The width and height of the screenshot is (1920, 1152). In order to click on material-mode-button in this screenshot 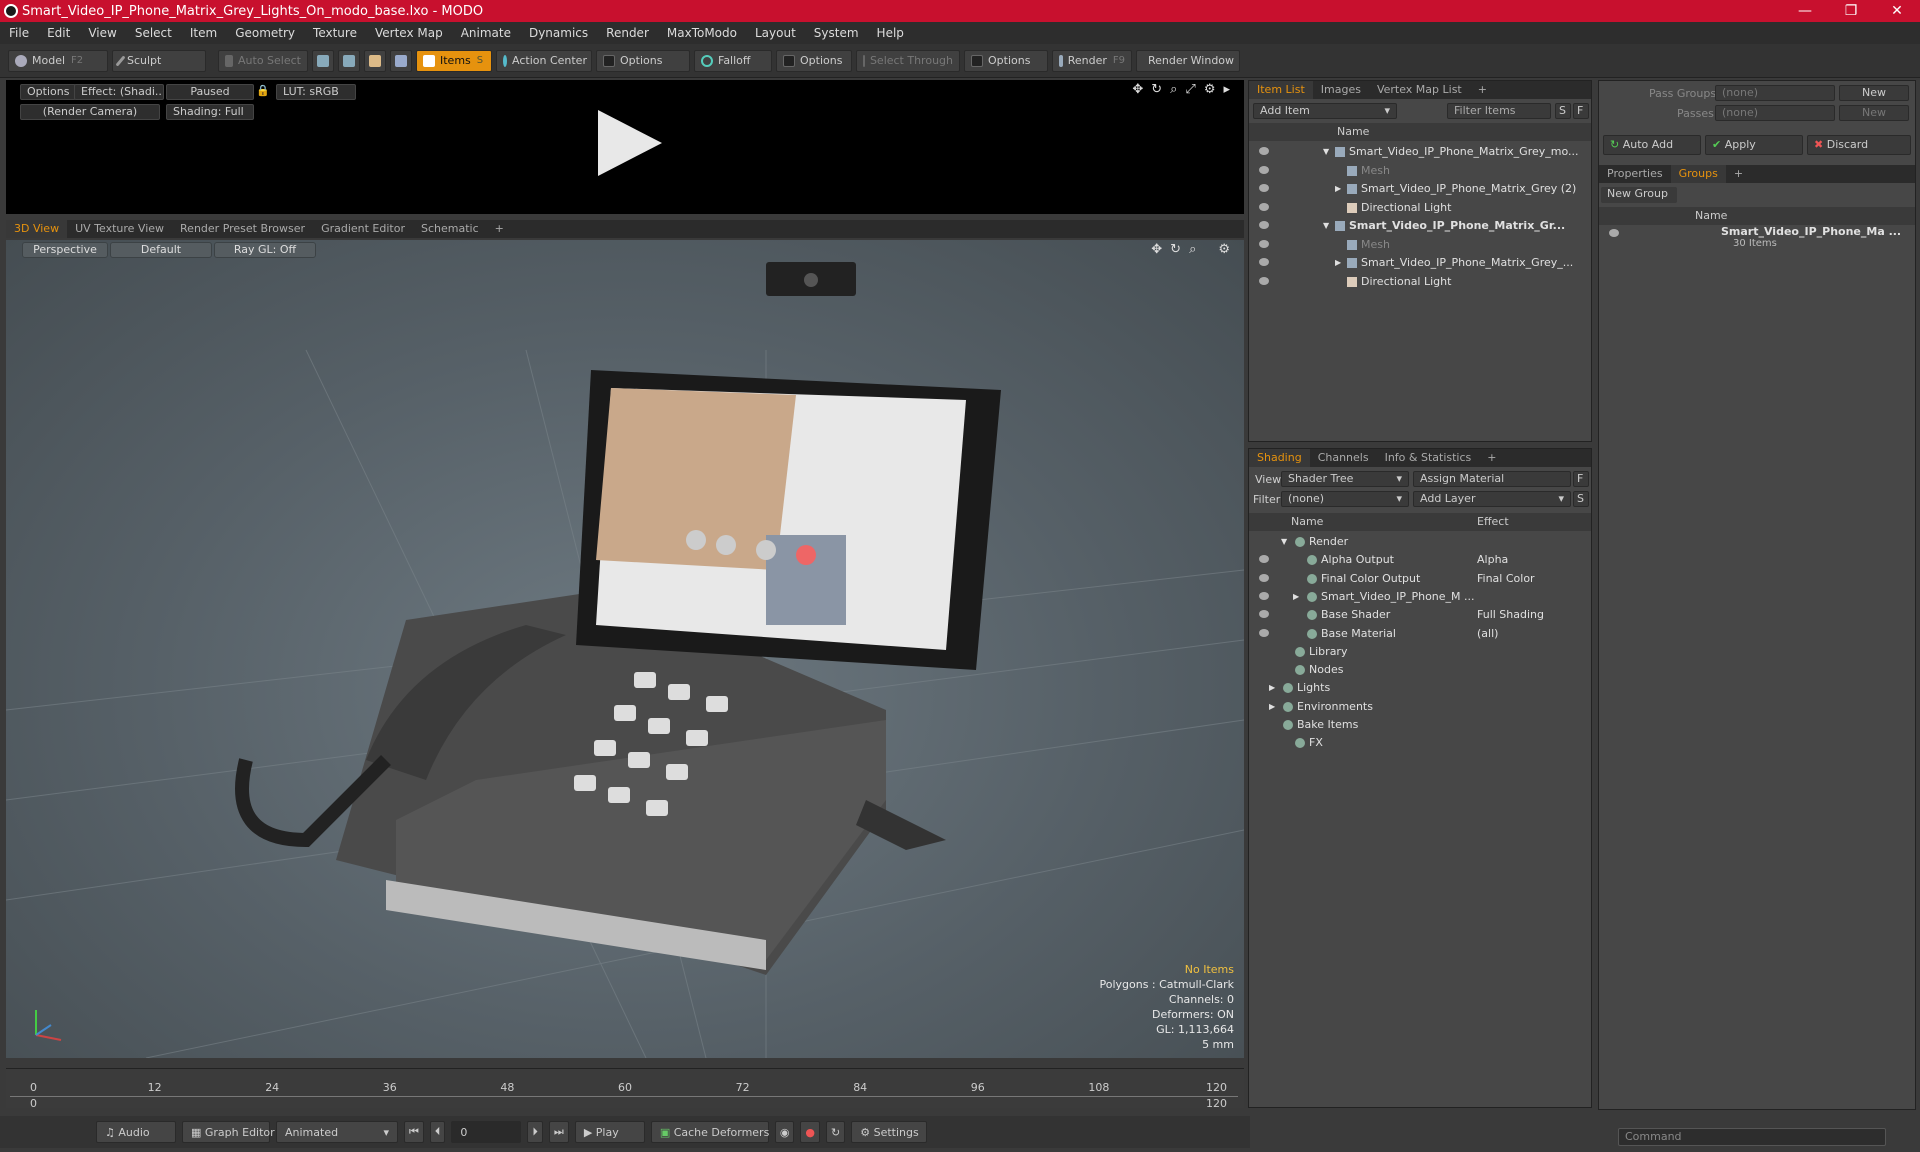, I will do `click(401, 60)`.